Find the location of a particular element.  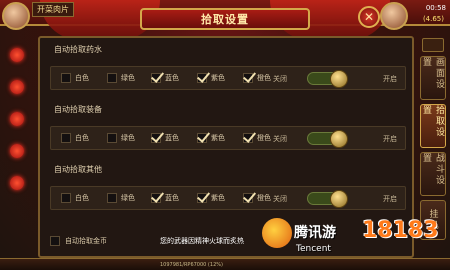

player-avatar is located at coordinates (394, 16).